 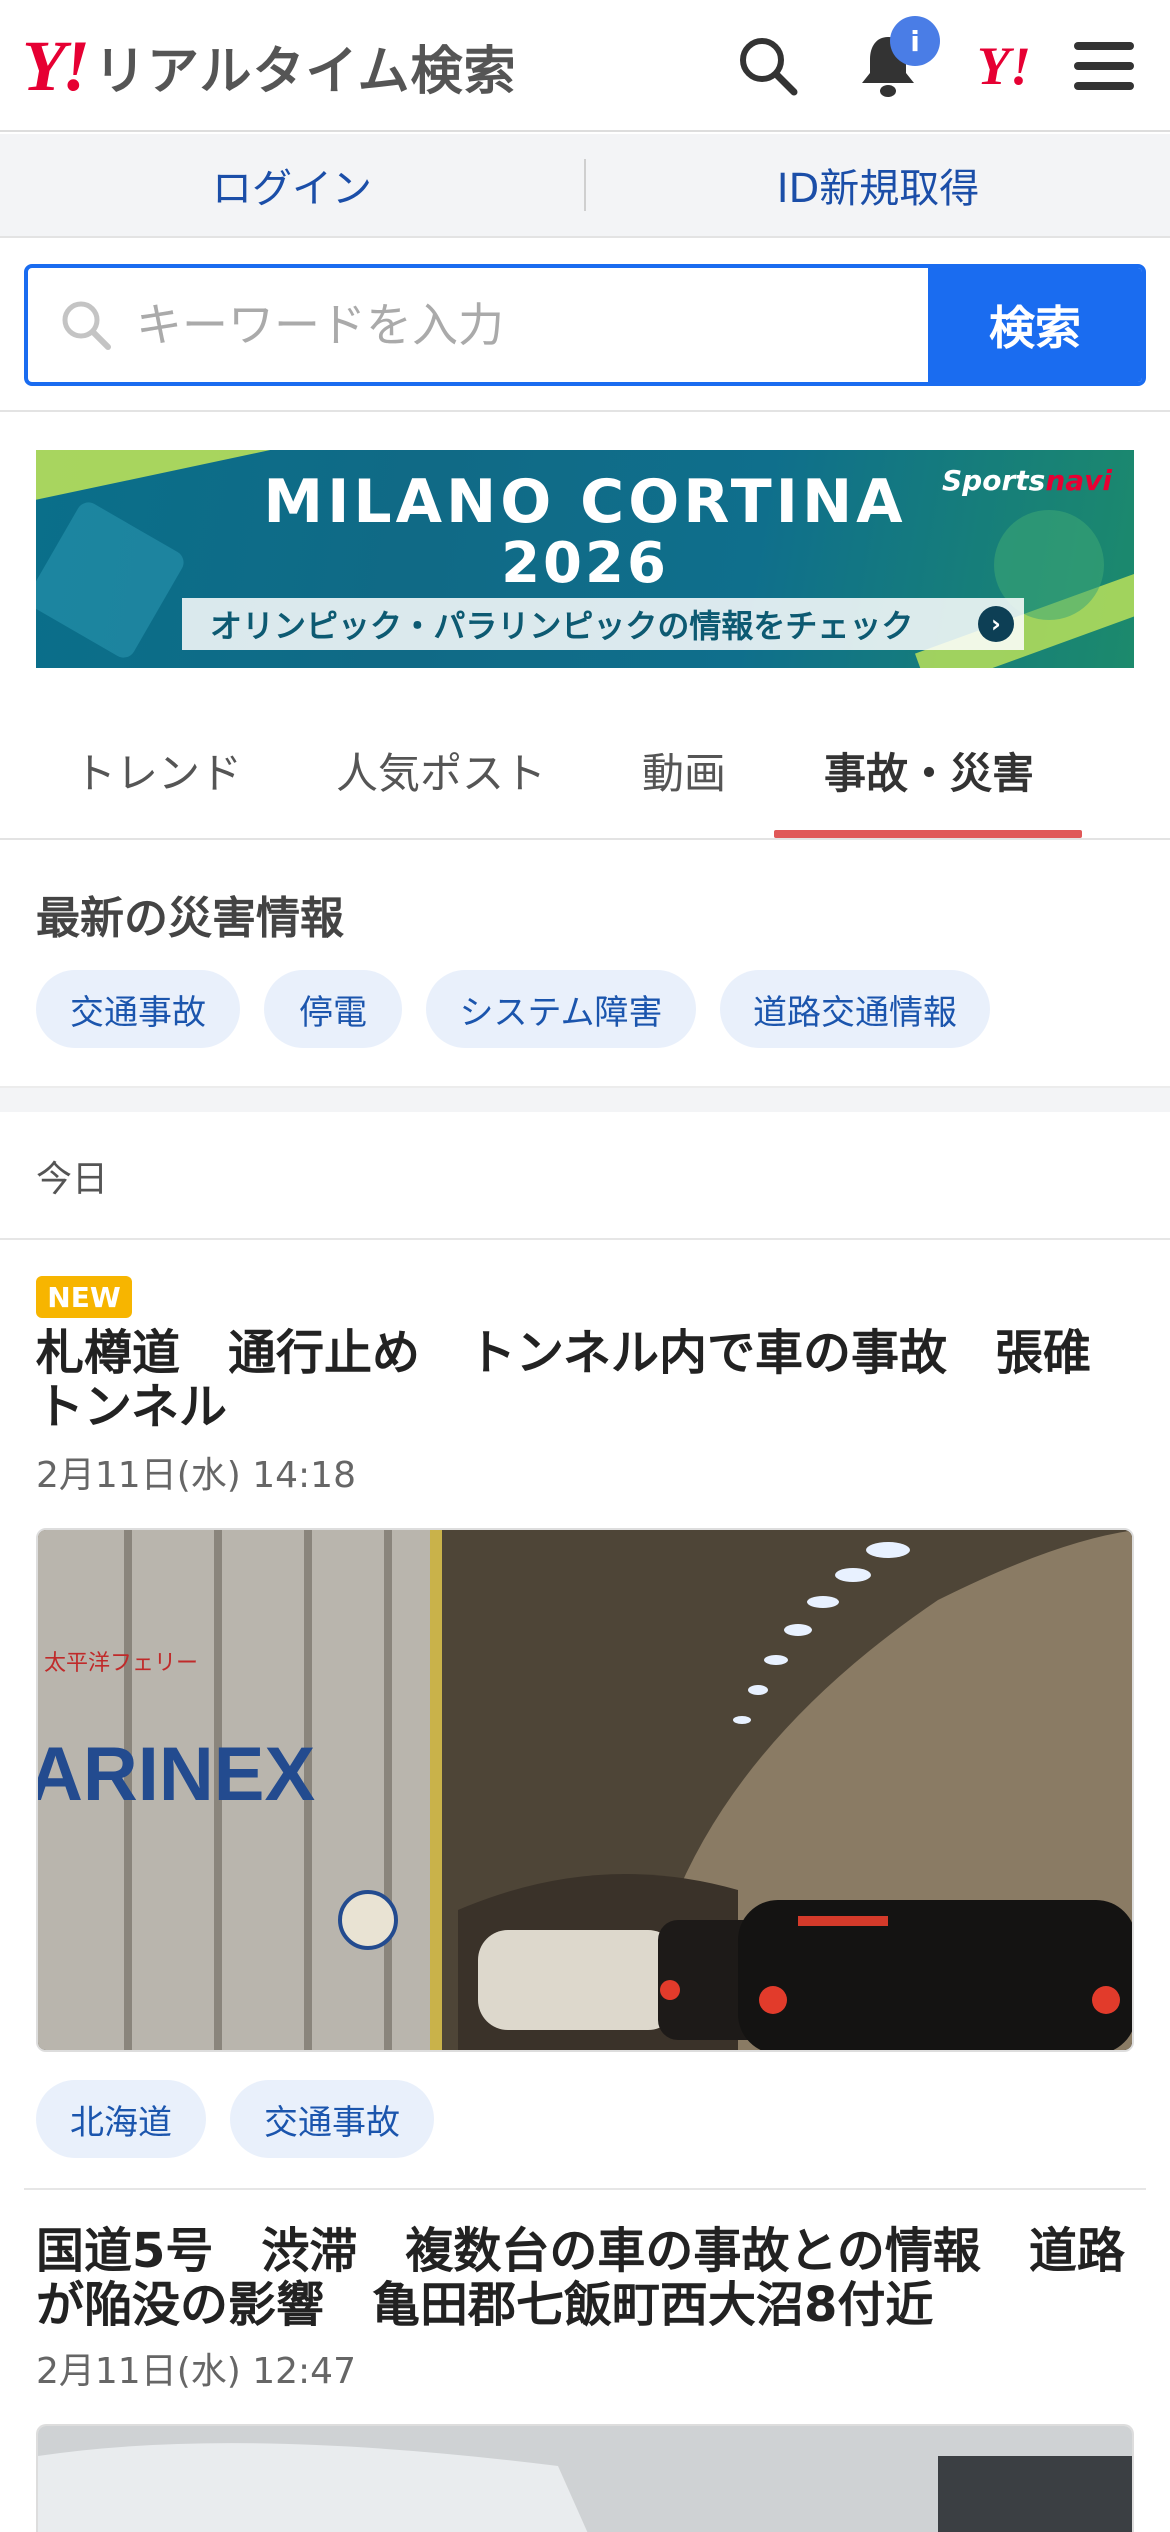 What do you see at coordinates (121, 1663) in the screenshot?
I see `ferry-text: 太平洋フェリー` at bounding box center [121, 1663].